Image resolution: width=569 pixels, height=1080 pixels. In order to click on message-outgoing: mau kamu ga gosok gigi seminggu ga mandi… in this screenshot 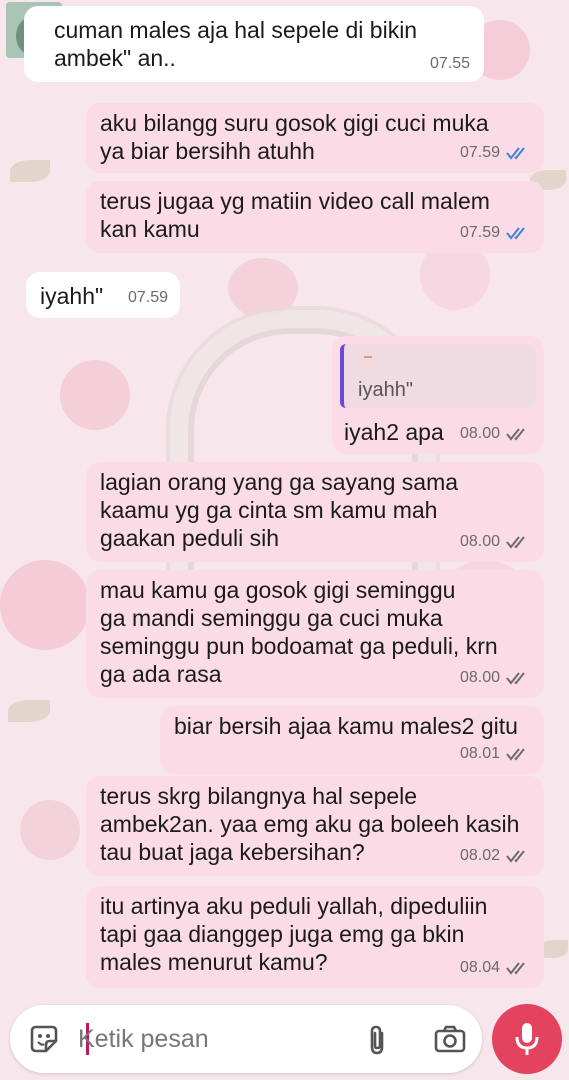, I will do `click(315, 634)`.